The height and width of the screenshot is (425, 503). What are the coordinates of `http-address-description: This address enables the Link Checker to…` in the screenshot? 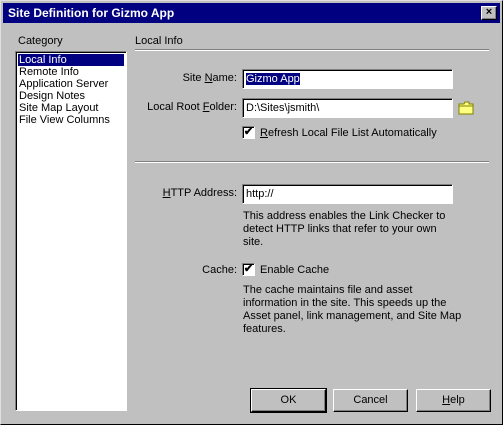 It's located at (344, 229).